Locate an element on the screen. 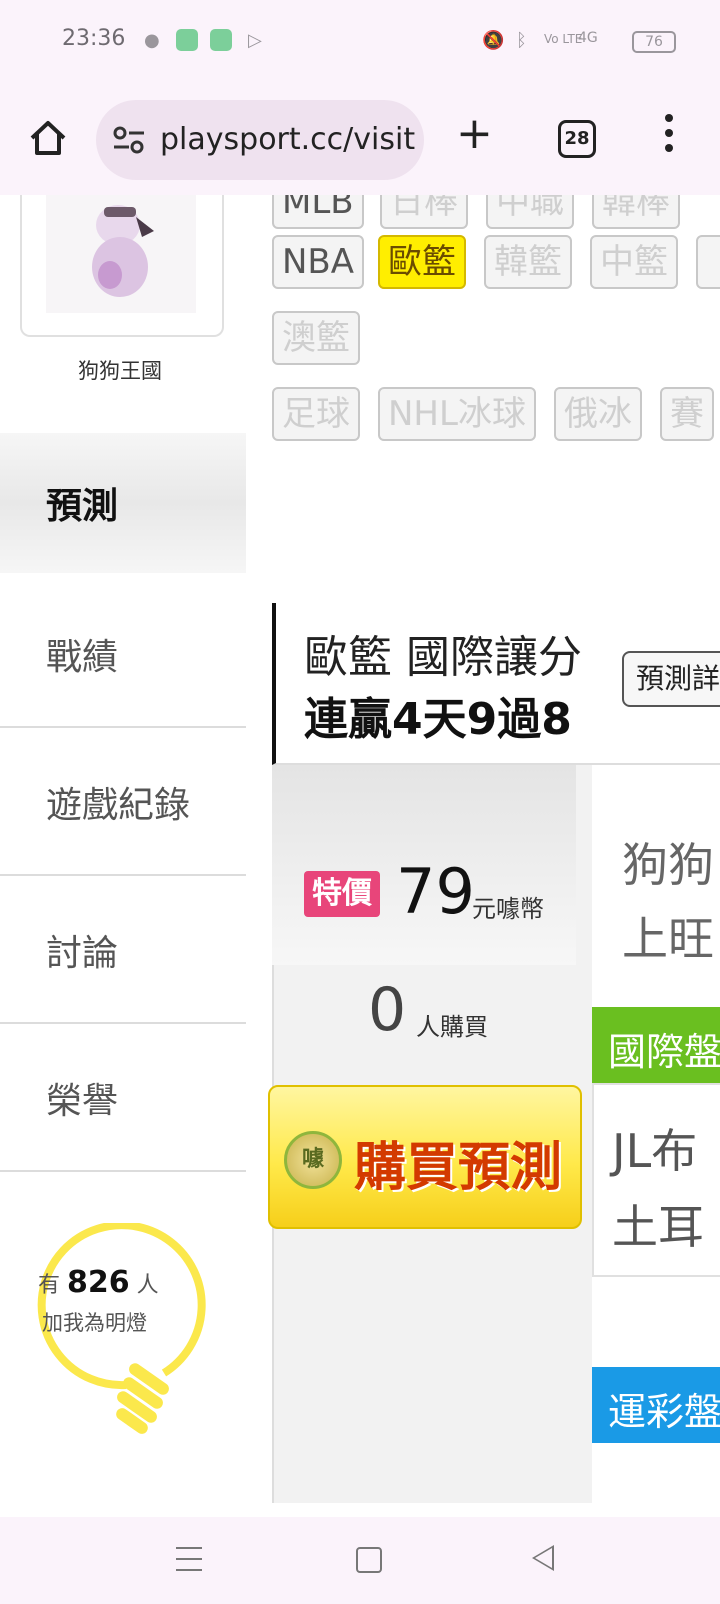 This screenshot has height=1604, width=720. fans-count: 826 is located at coordinates (98, 1282).